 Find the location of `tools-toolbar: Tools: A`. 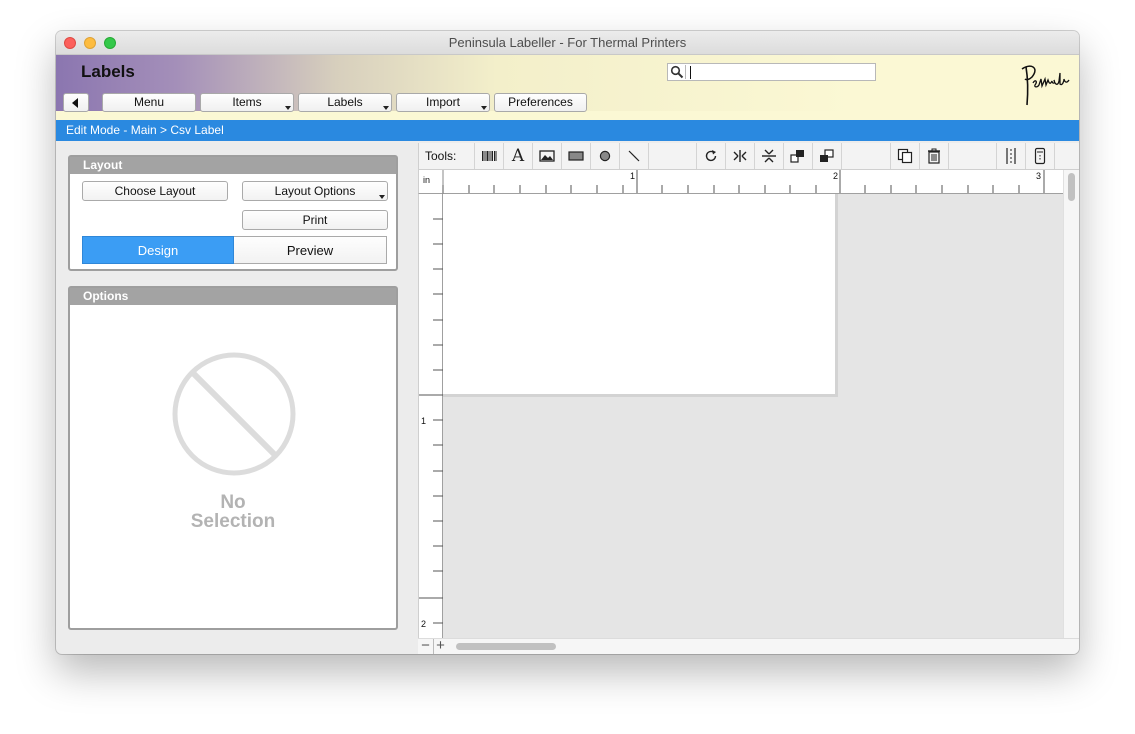

tools-toolbar: Tools: A is located at coordinates (748, 156).